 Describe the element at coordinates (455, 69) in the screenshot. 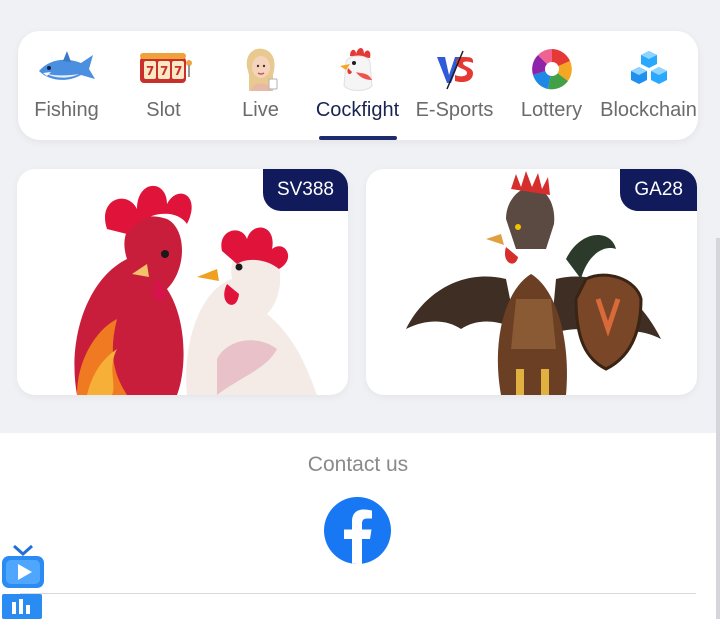

I see `versus-icon` at that location.